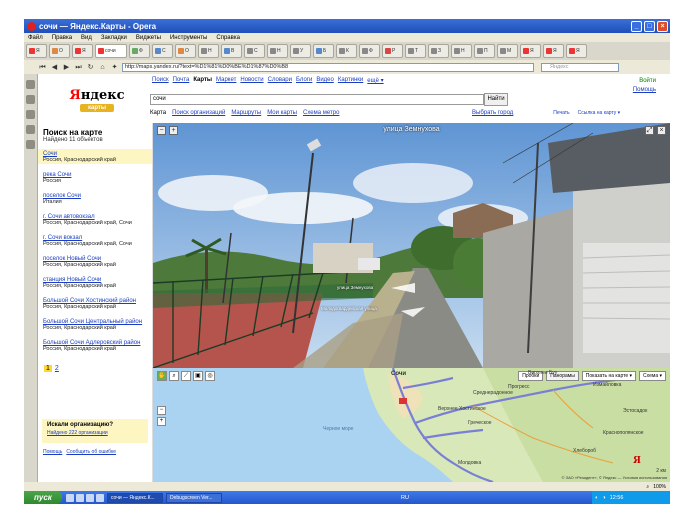 This screenshot has height=525, width=700. Describe the element at coordinates (188, 38) in the screenshot. I see `menu-tools: Инструменты` at that location.